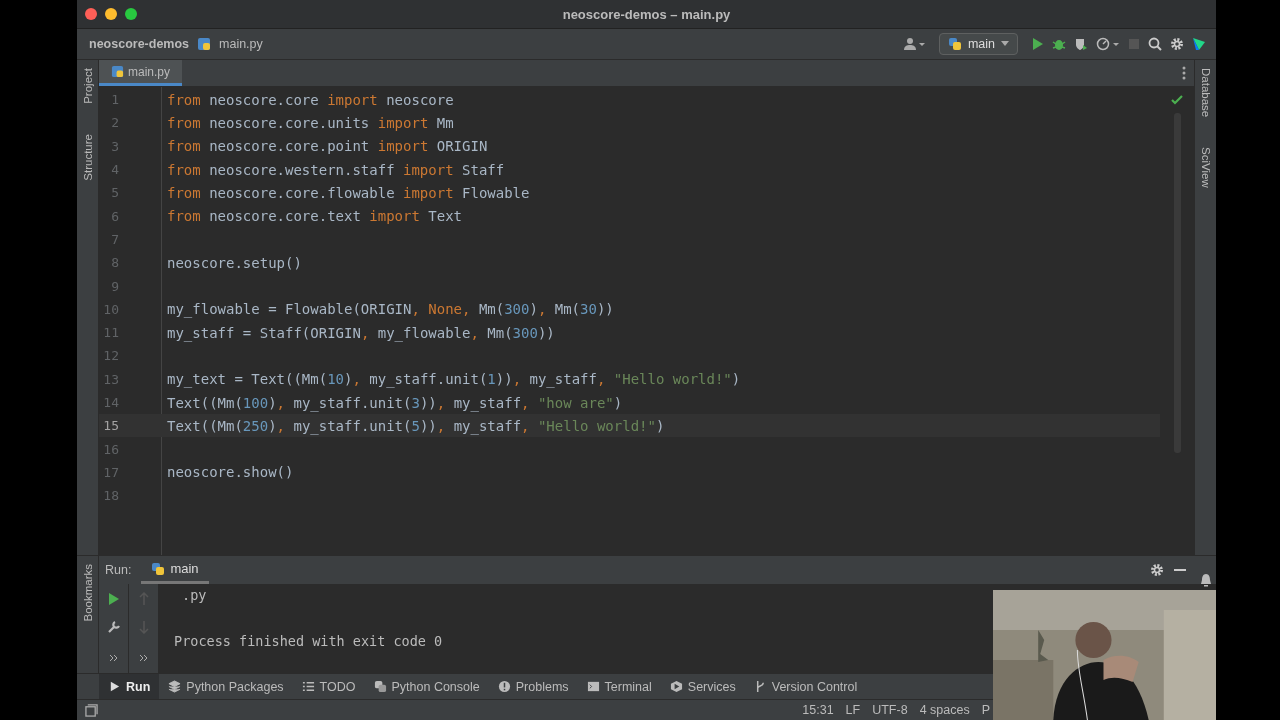  I want to click on code-line: from neoscore.core.units import Mm, so click(310, 122).